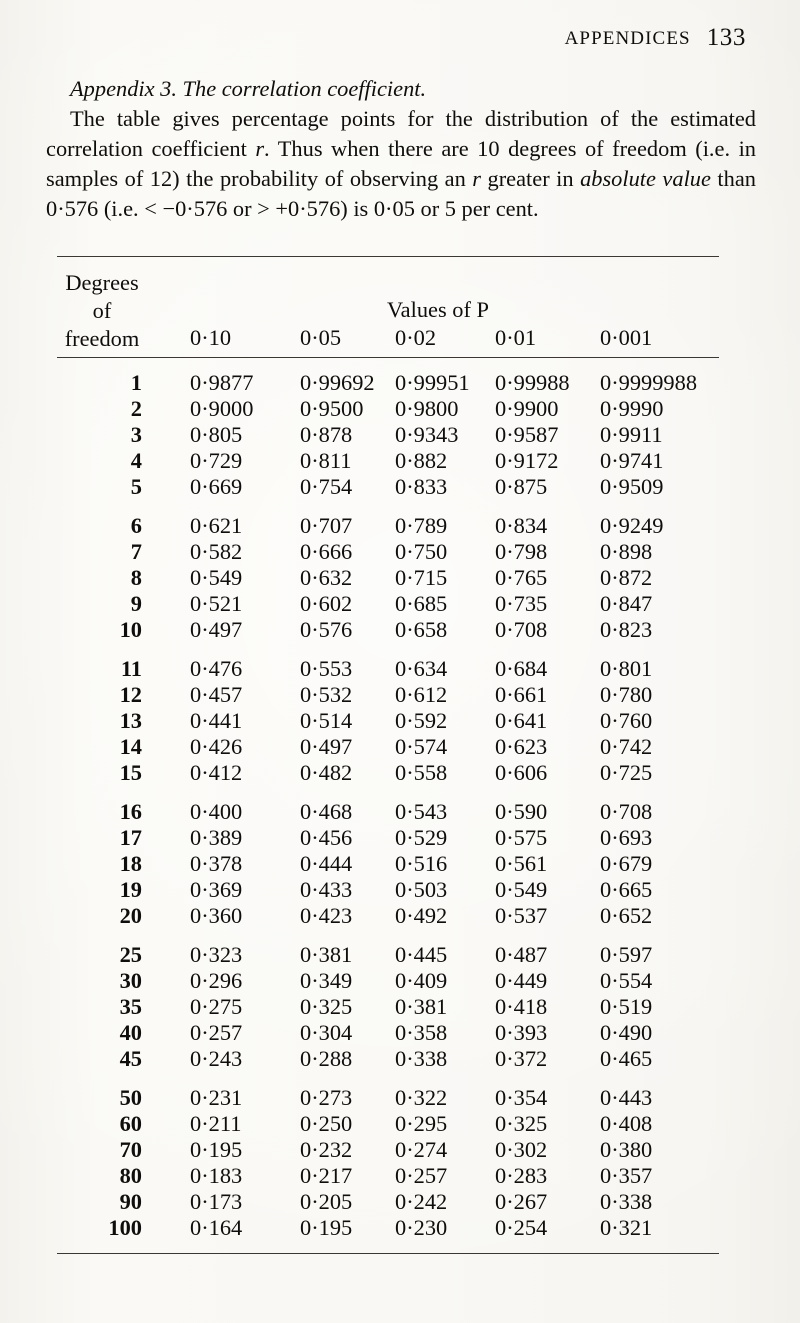  Describe the element at coordinates (216, 460) in the screenshot. I see `value-cell: 0·729` at that location.